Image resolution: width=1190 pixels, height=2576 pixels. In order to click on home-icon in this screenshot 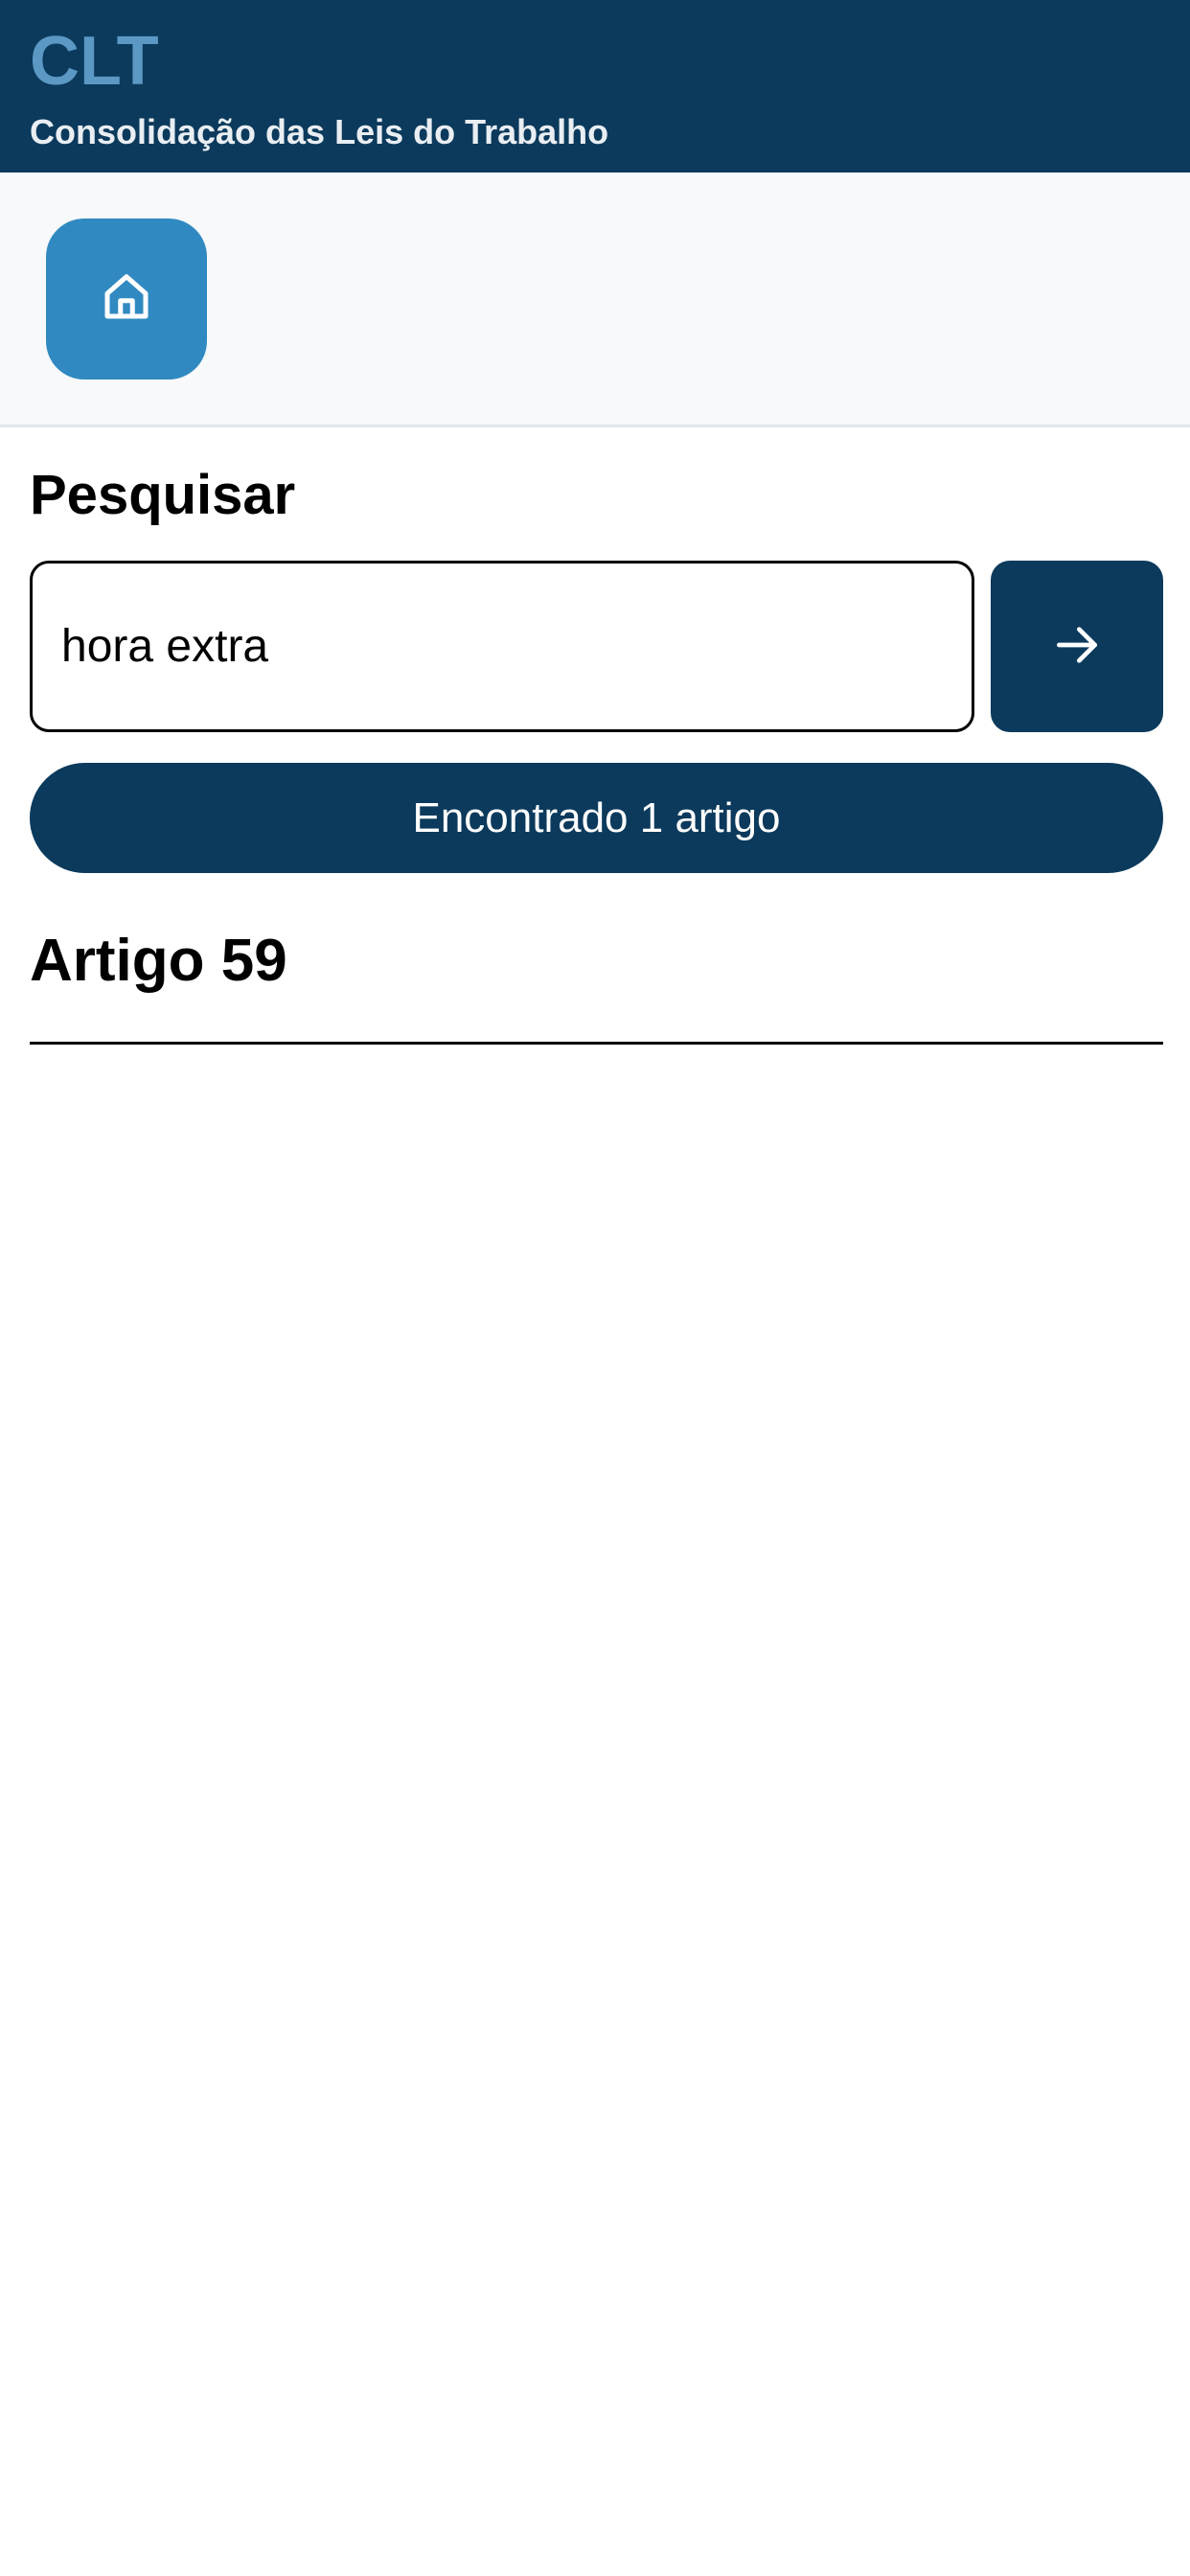, I will do `click(127, 299)`.